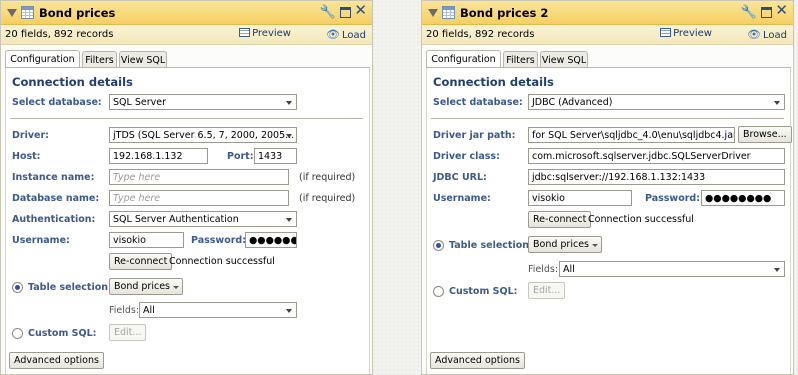 The width and height of the screenshot is (798, 375). What do you see at coordinates (607, 13) in the screenshot?
I see `panel-titlebar: Bond prices 2 🔧 ✕` at bounding box center [607, 13].